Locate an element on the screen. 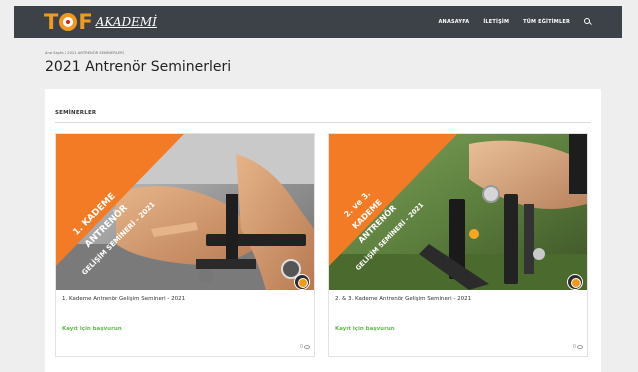 This screenshot has height=372, width=638. target-icon is located at coordinates (68, 22).